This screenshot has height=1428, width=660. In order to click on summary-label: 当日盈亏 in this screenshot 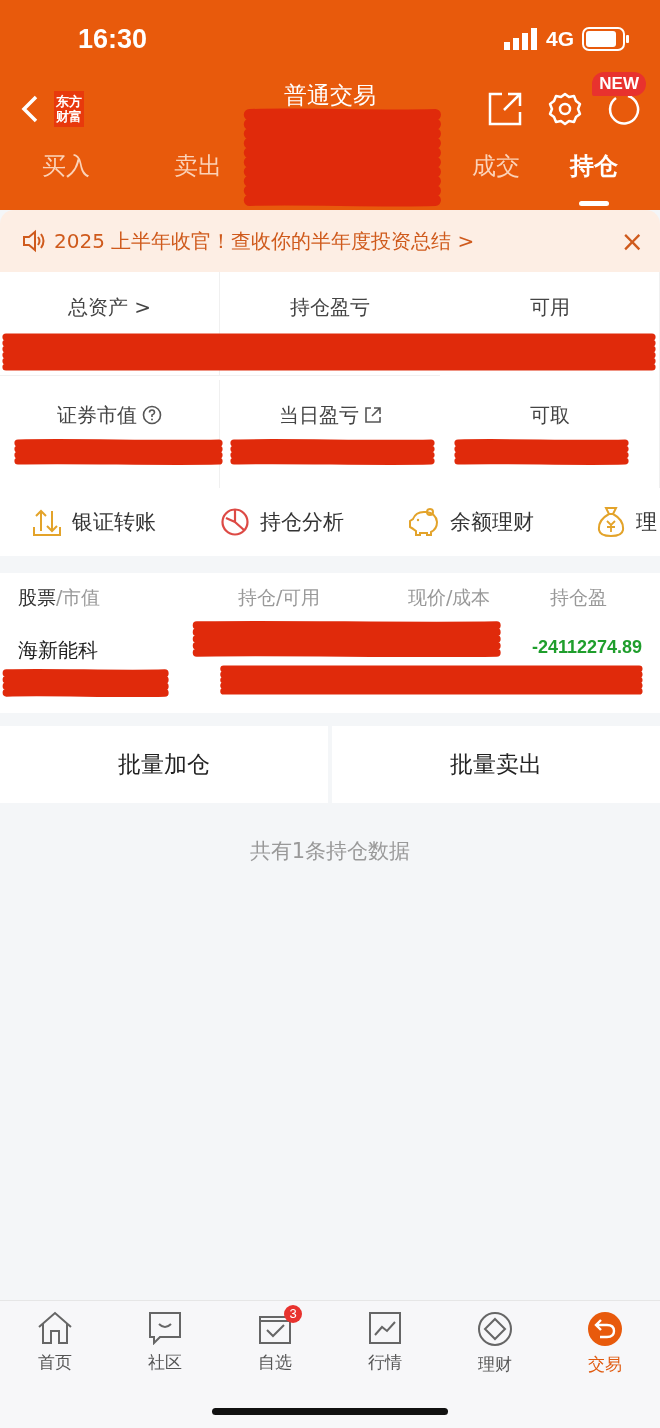, I will do `click(318, 415)`.